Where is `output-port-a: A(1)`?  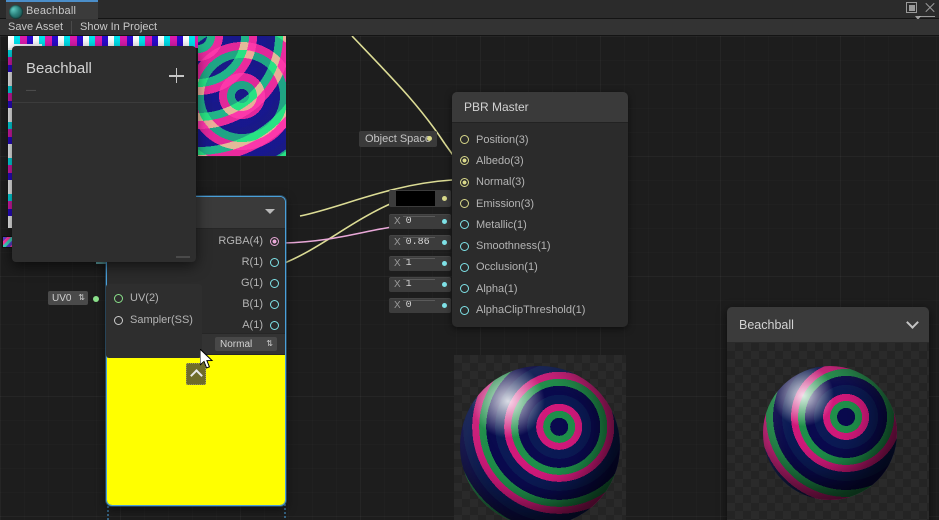
output-port-a: A(1) is located at coordinates (260, 325).